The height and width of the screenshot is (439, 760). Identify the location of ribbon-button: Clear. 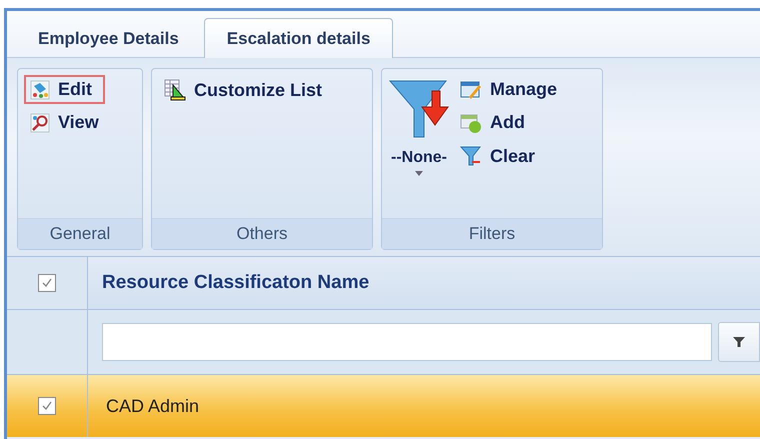
(509, 156).